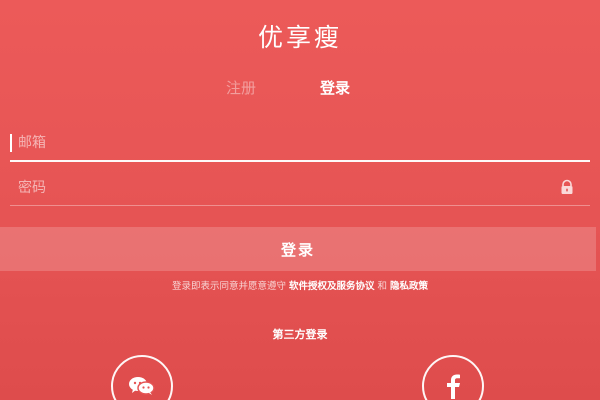 The height and width of the screenshot is (400, 600). I want to click on privacy-policy-link: 隐私政策, so click(409, 286).